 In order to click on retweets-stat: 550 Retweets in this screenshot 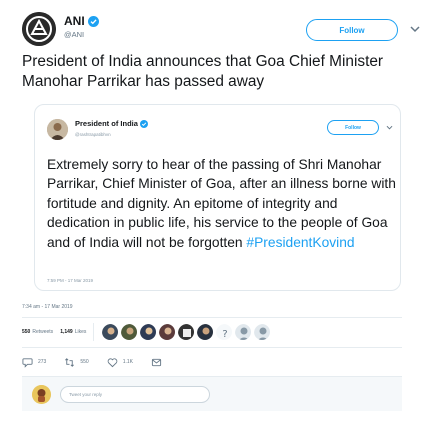, I will do `click(37, 332)`.